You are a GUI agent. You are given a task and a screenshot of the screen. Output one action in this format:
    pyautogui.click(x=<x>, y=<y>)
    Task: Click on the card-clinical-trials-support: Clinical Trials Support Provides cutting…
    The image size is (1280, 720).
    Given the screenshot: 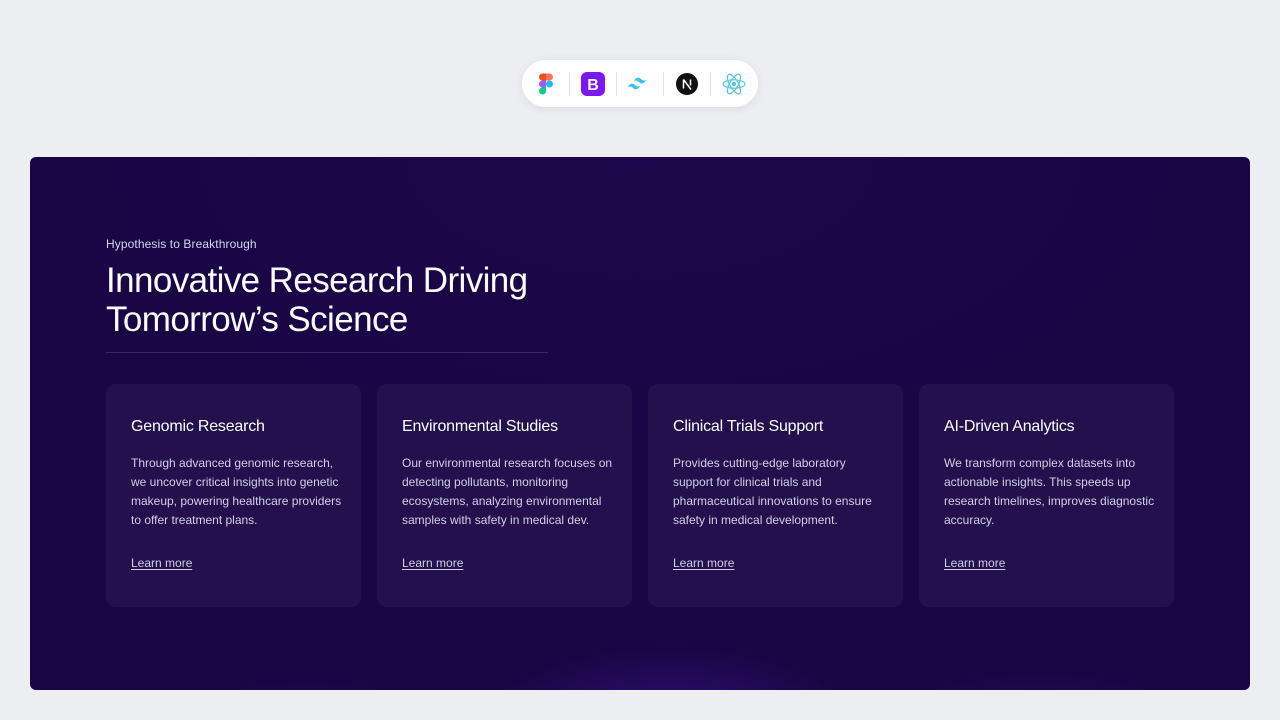 What is the action you would take?
    pyautogui.click(x=775, y=495)
    